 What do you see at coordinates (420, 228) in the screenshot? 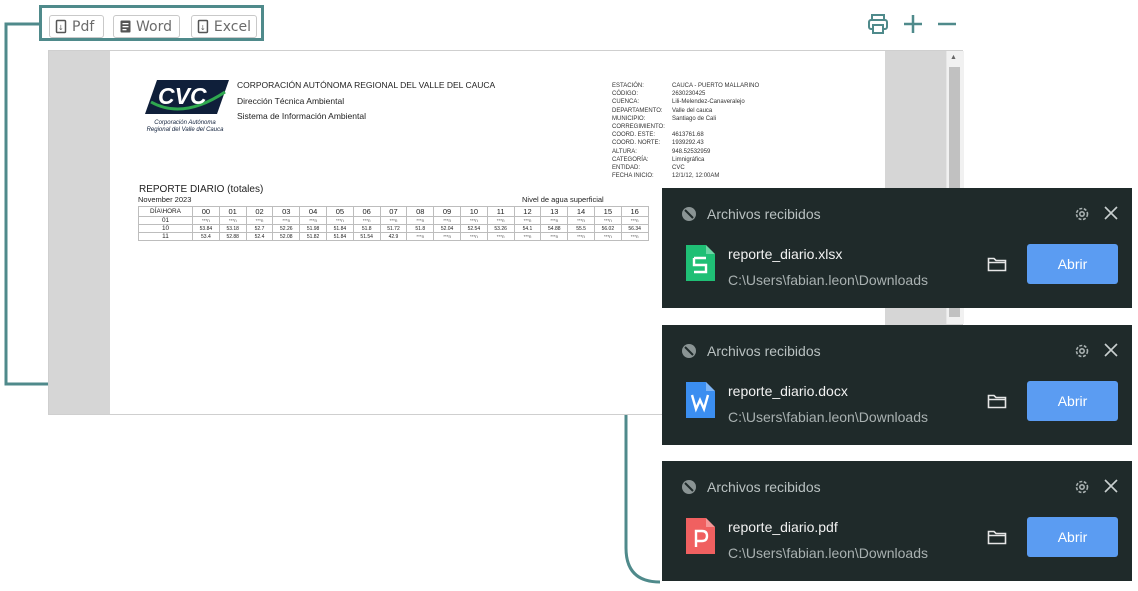
I see `table-cell: 51.8` at bounding box center [420, 228].